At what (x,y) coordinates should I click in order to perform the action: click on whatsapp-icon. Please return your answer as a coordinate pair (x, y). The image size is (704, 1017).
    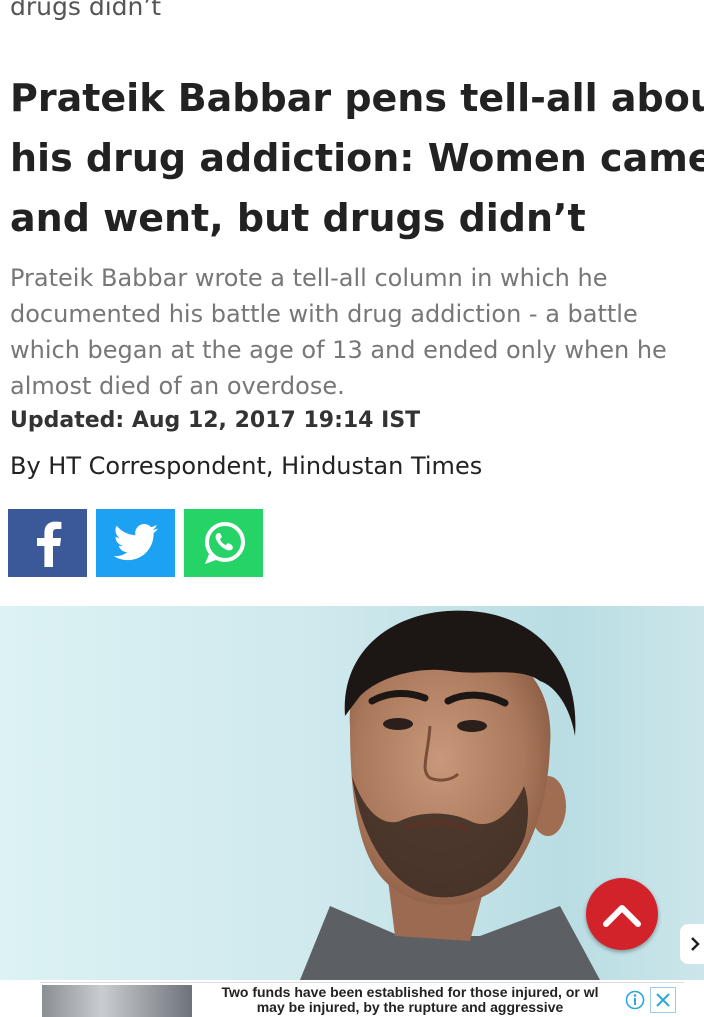
    Looking at the image, I should click on (224, 543).